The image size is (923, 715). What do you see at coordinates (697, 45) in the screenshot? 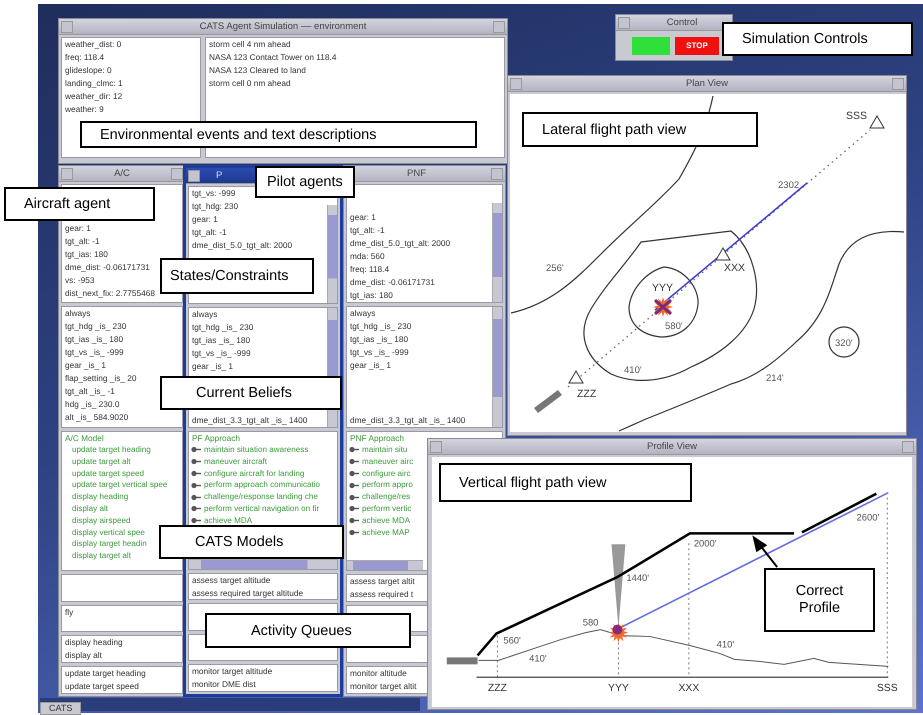
I see `stop-button: STOP` at bounding box center [697, 45].